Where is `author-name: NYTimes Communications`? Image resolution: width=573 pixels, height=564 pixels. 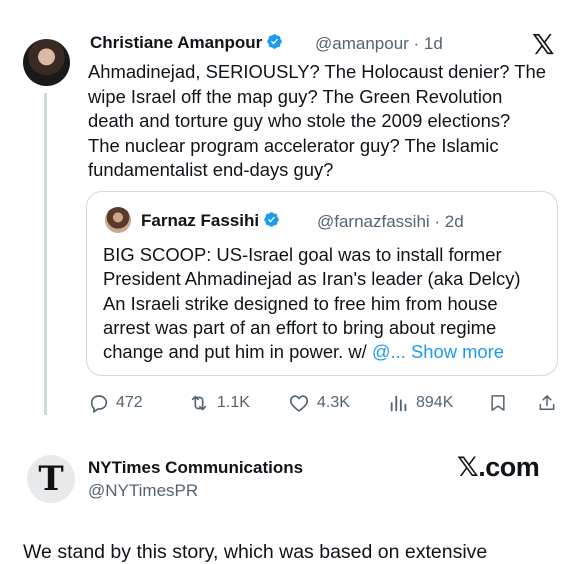
author-name: NYTimes Communications is located at coordinates (195, 468).